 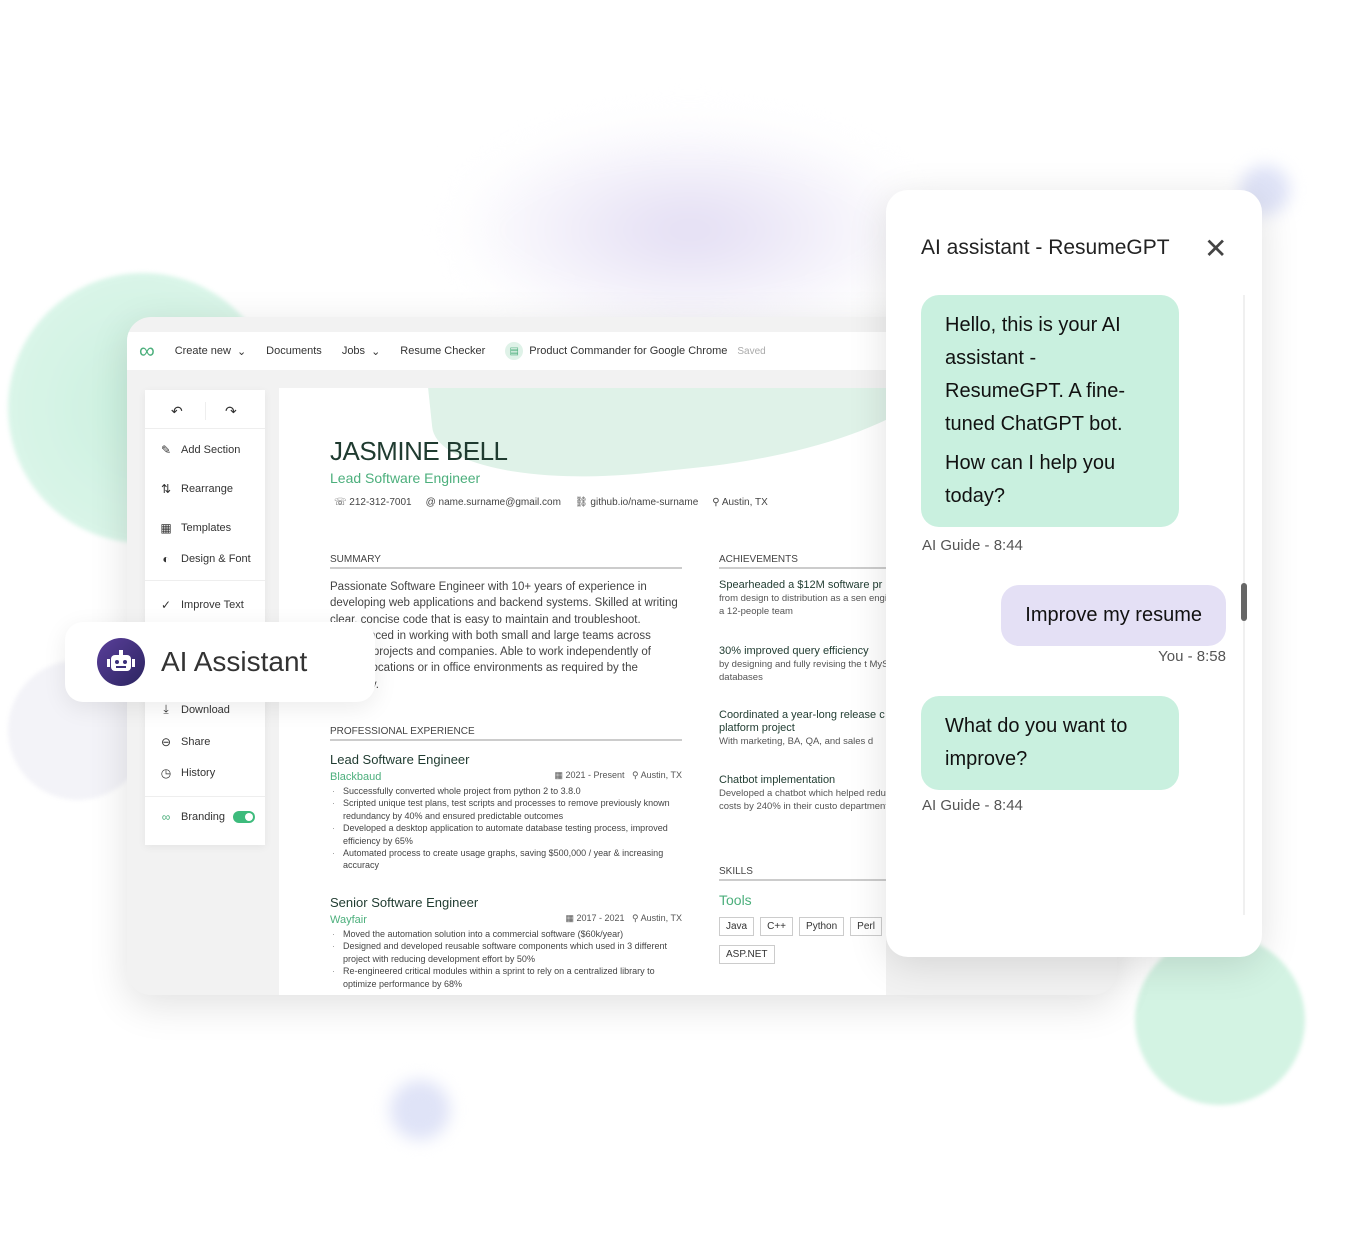 I want to click on job-title: Lead Software Engineer, so click(x=400, y=759).